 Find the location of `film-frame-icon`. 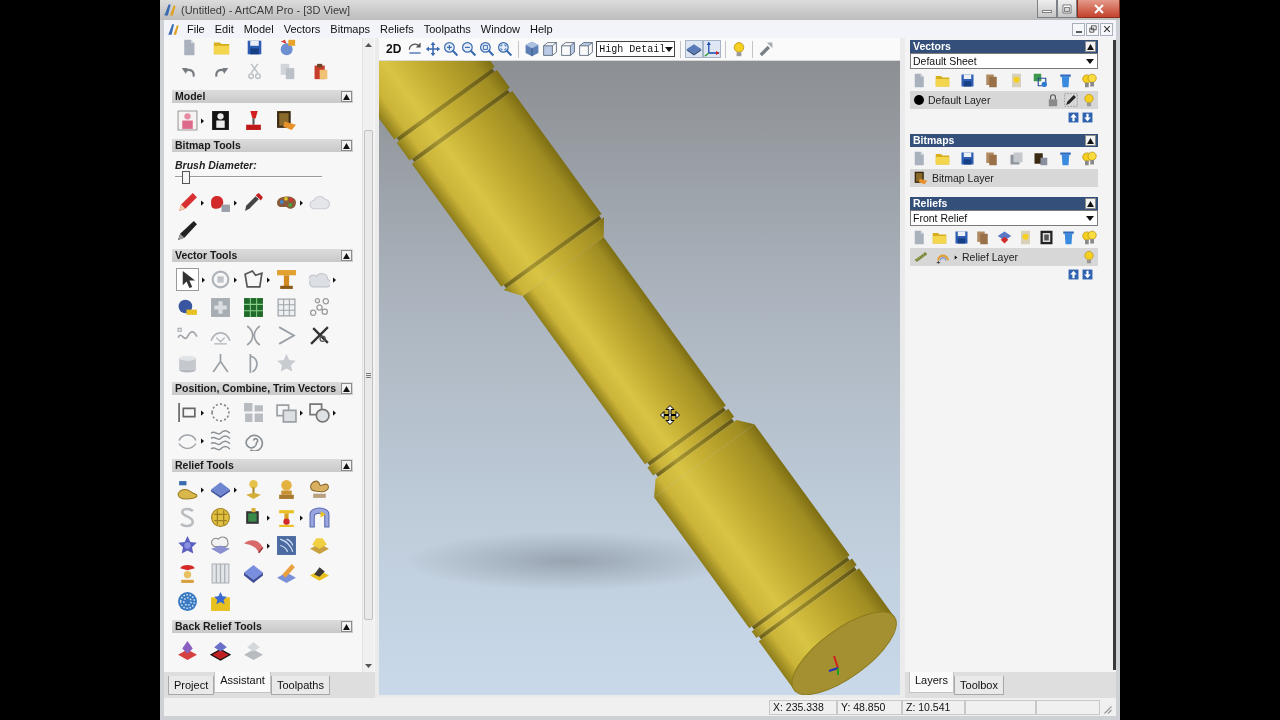

film-frame-icon is located at coordinates (1047, 237).